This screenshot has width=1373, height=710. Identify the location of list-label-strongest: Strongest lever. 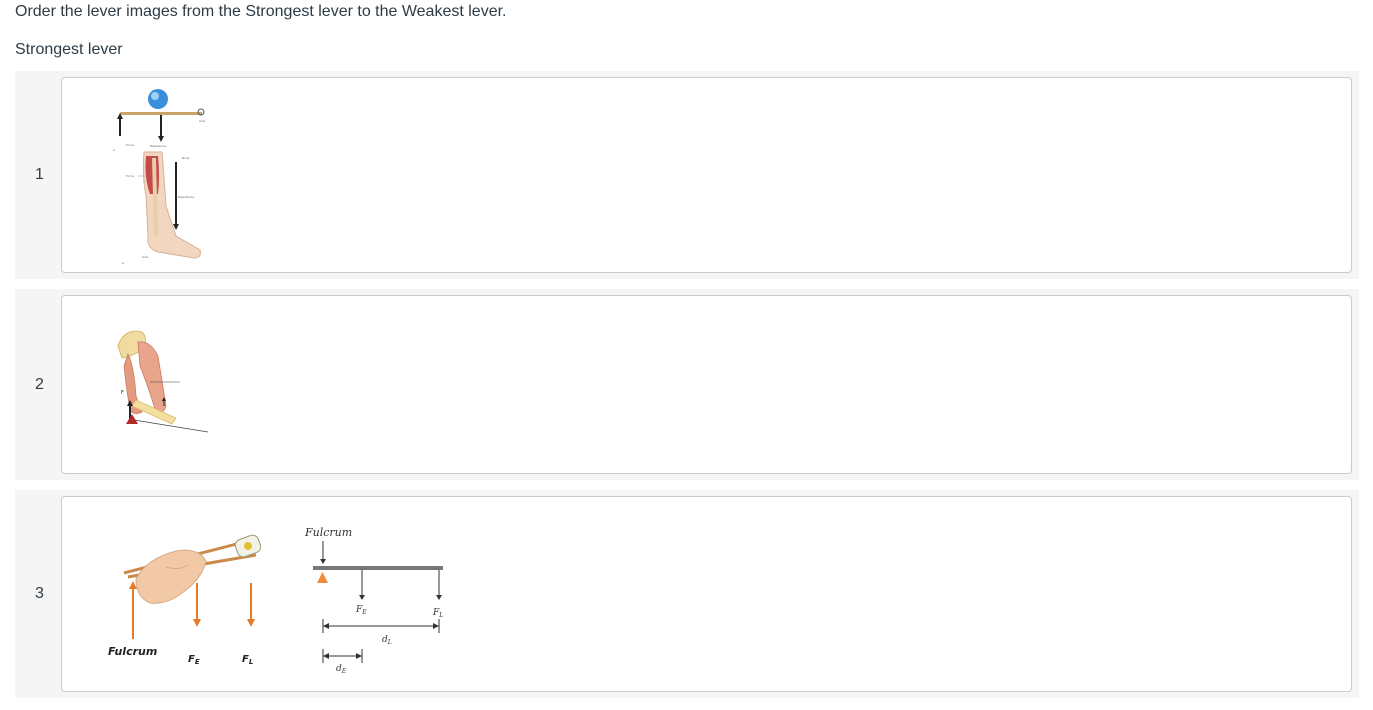
(69, 49).